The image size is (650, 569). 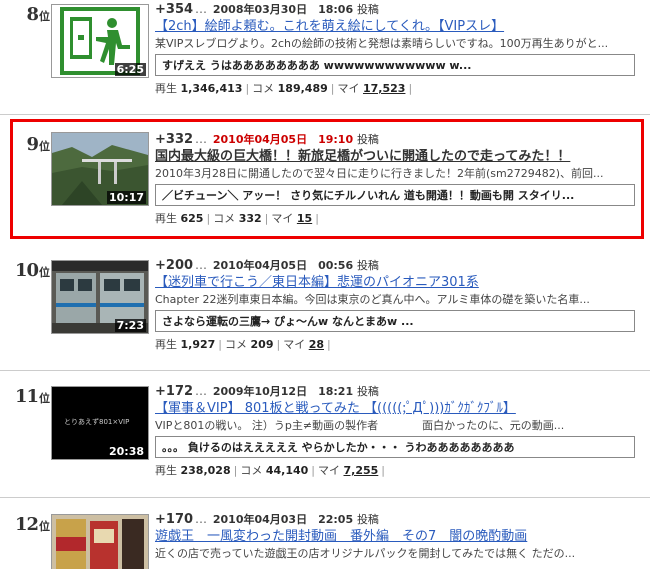 What do you see at coordinates (32, 524) in the screenshot?
I see `rank-label: 12位` at bounding box center [32, 524].